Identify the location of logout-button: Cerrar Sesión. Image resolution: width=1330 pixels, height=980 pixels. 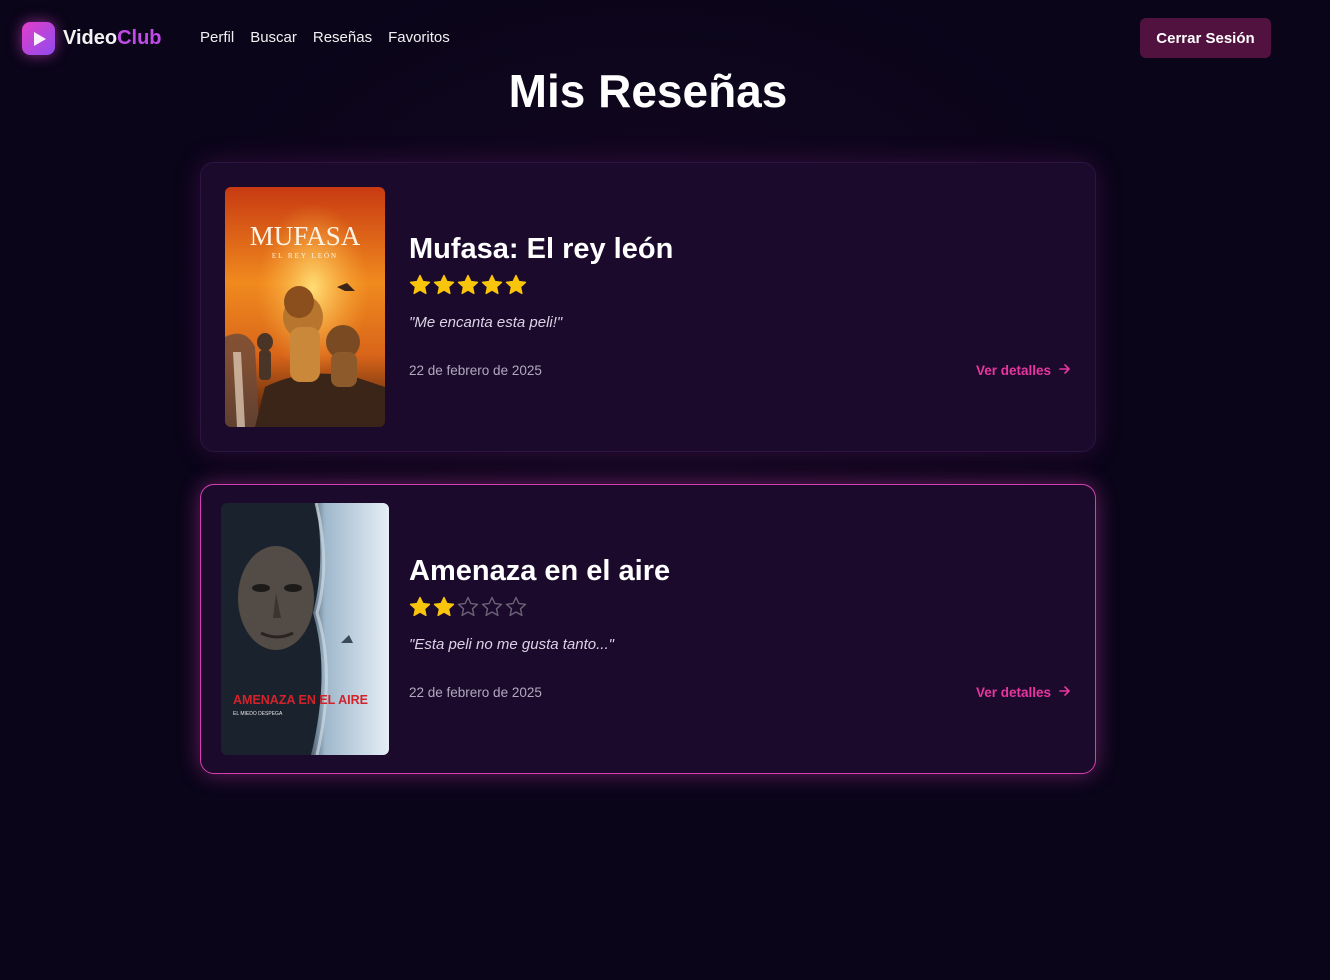
(1205, 38).